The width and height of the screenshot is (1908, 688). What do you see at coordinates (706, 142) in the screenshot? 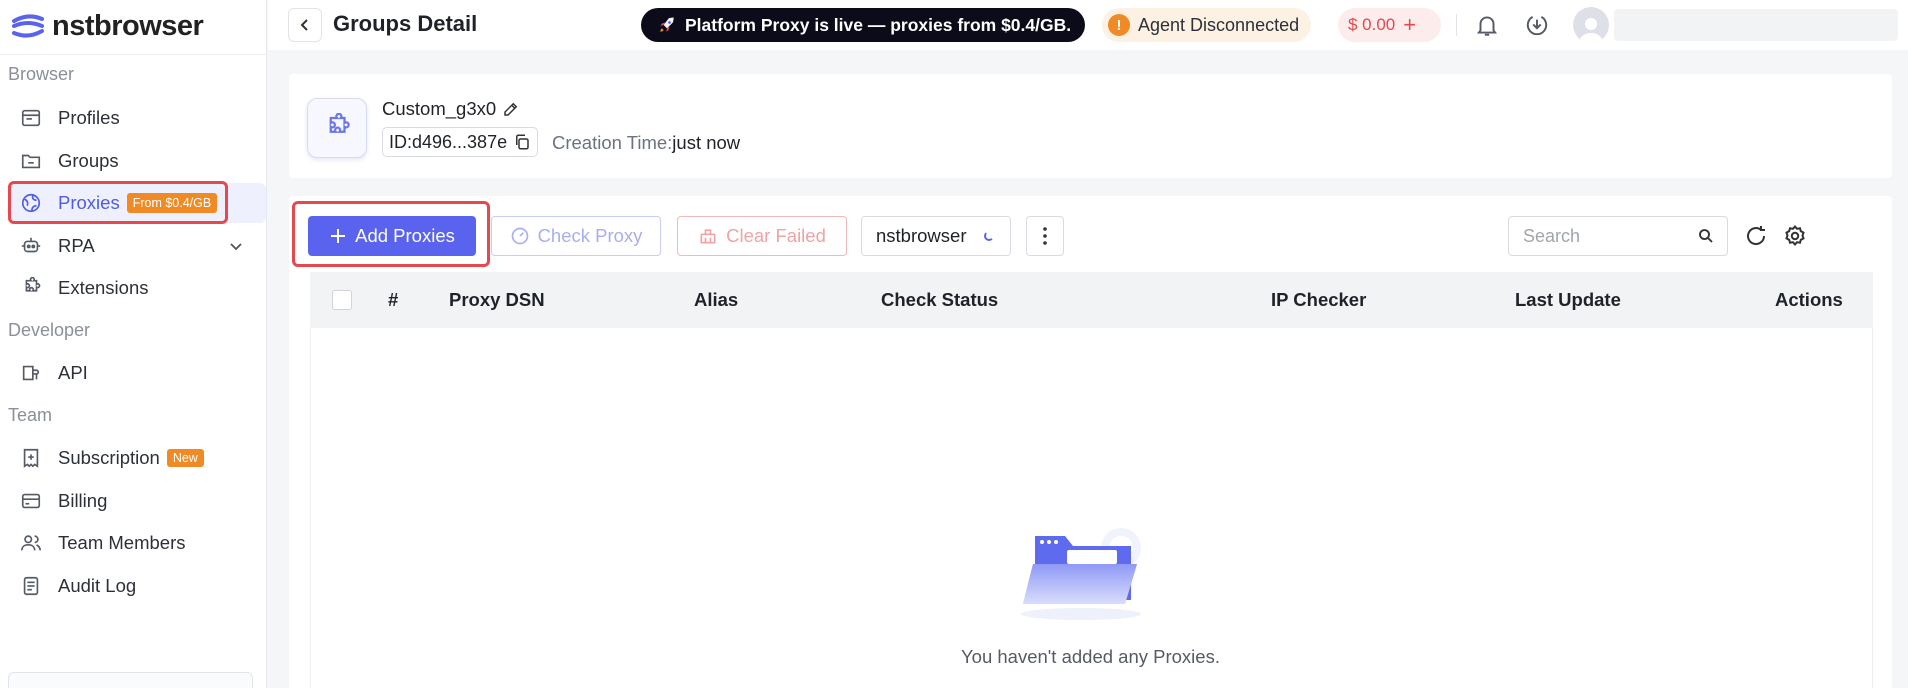
I see `creation-time-value: just now` at bounding box center [706, 142].